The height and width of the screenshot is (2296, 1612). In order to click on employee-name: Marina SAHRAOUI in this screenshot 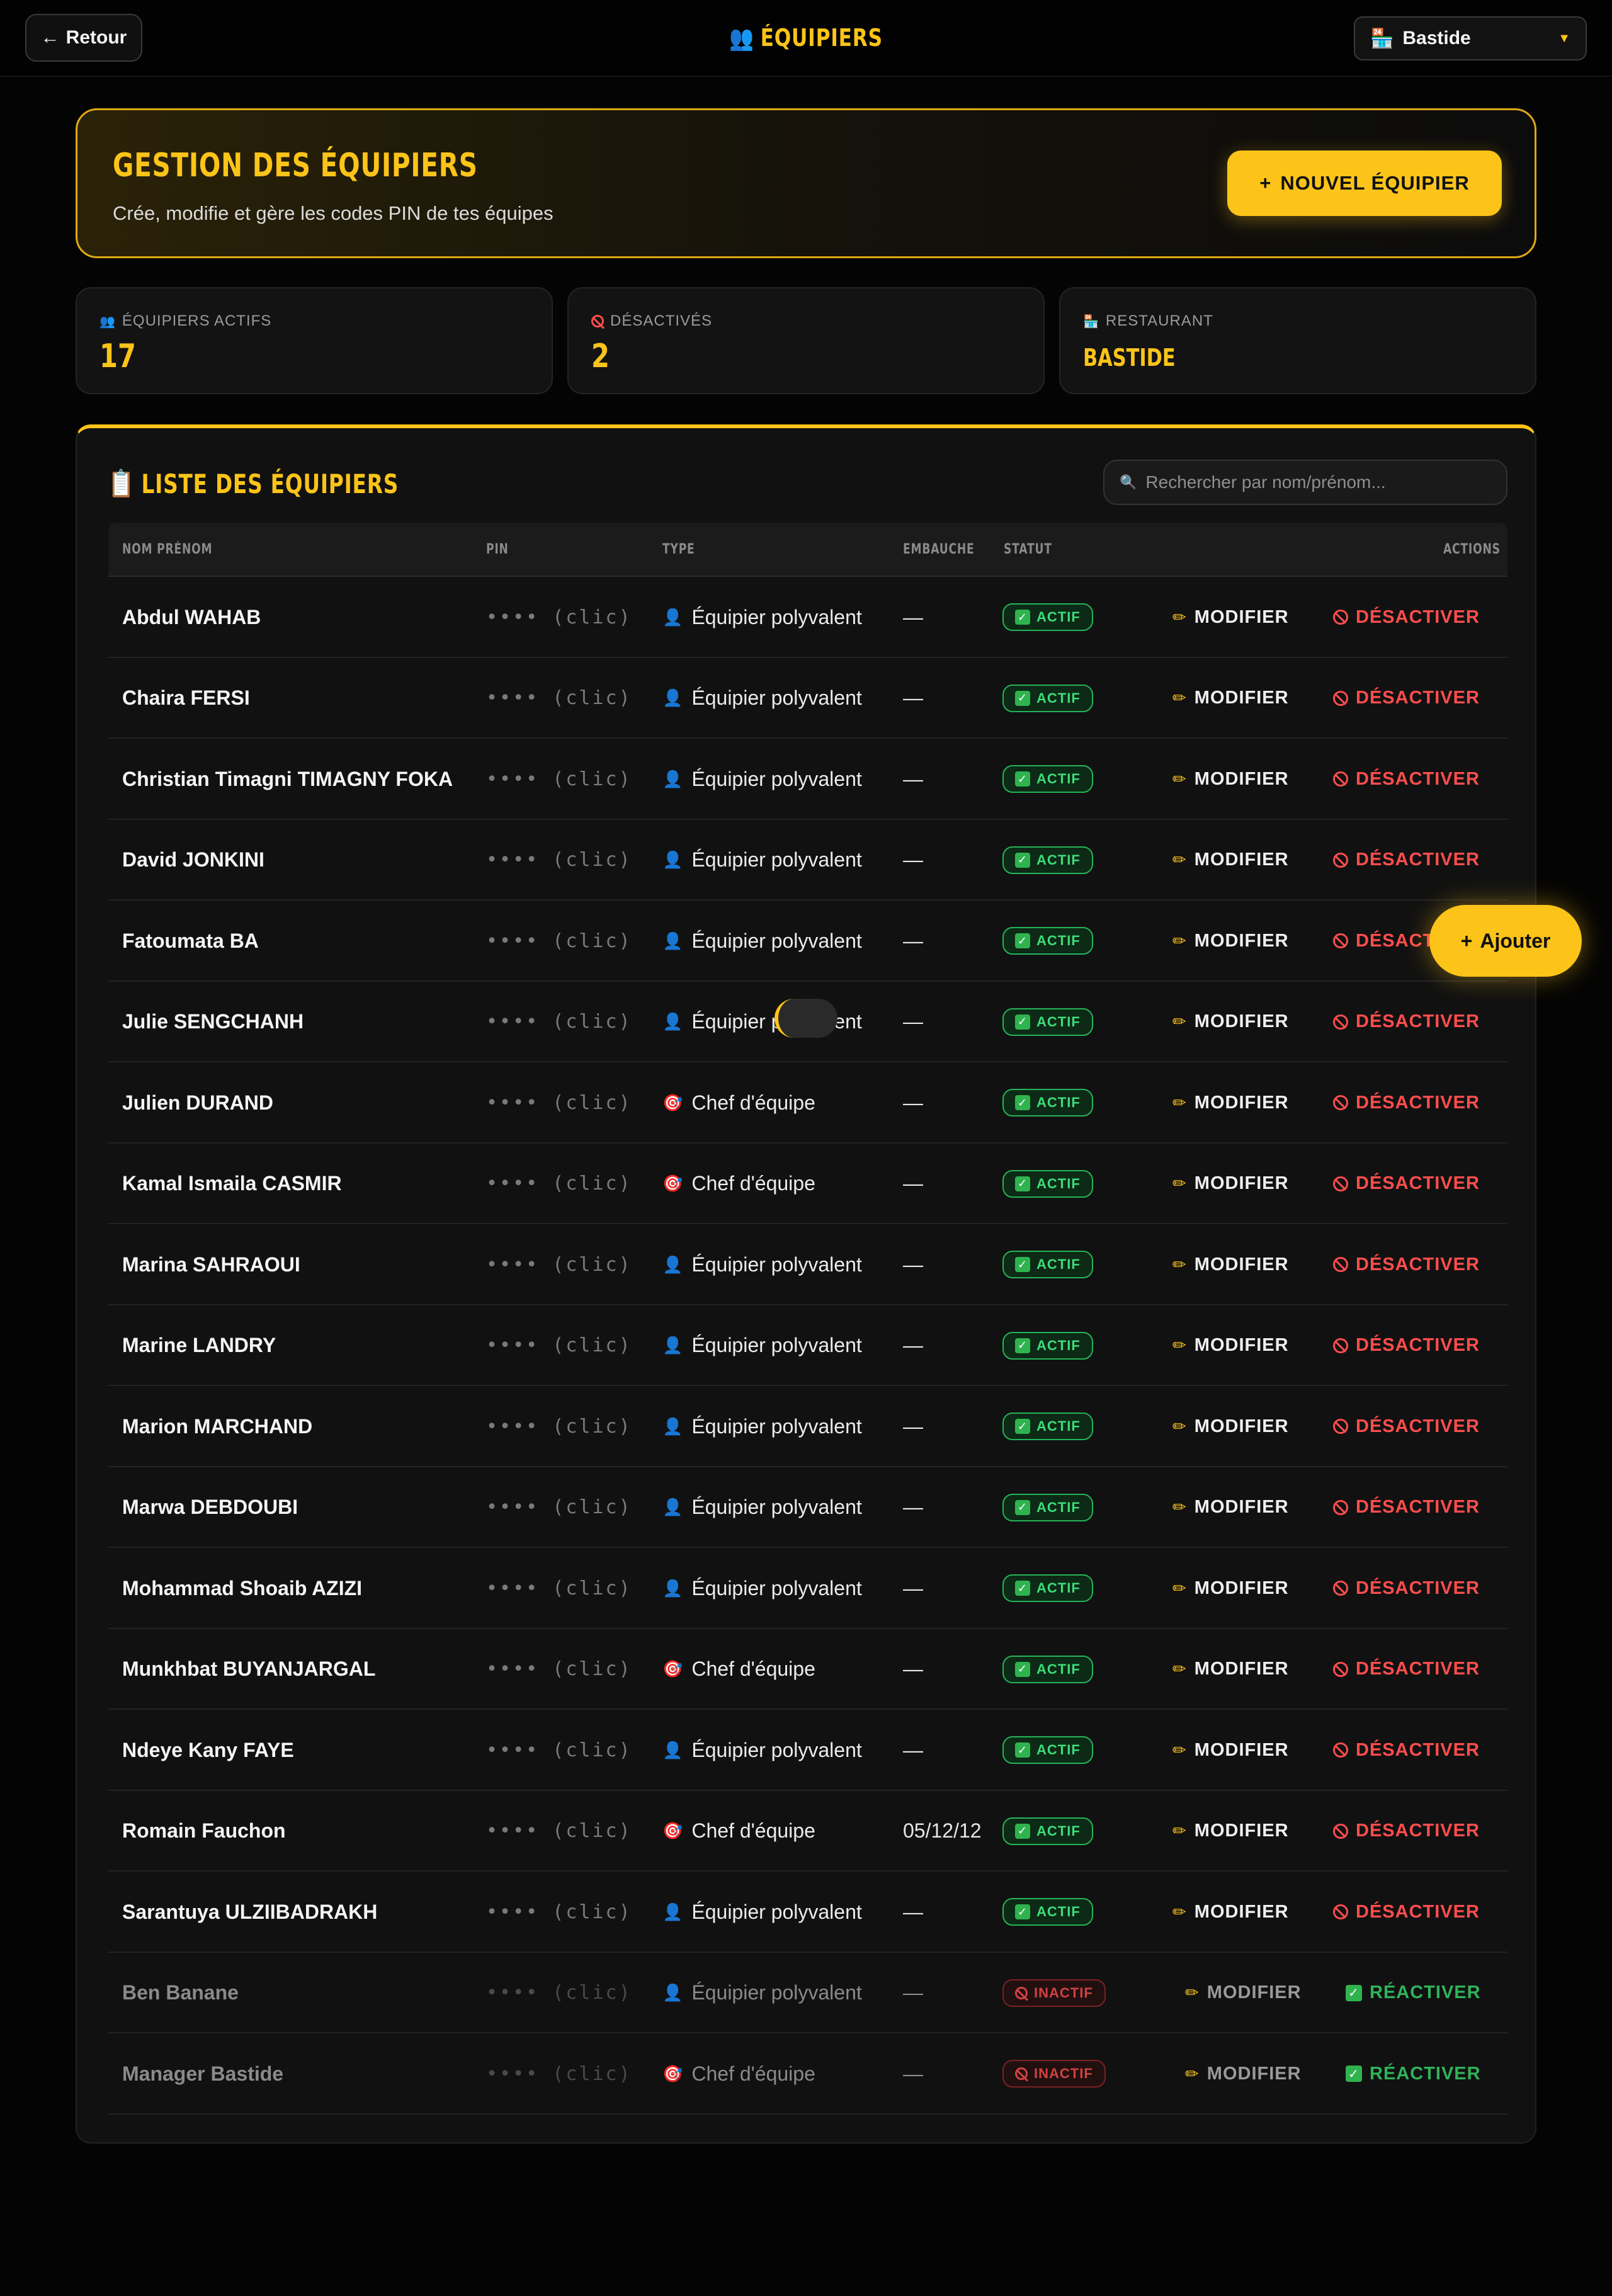, I will do `click(211, 1265)`.